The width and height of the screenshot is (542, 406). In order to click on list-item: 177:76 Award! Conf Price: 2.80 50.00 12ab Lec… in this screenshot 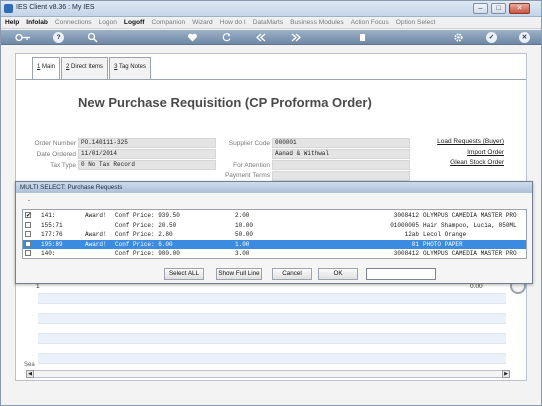, I will do `click(274, 234)`.